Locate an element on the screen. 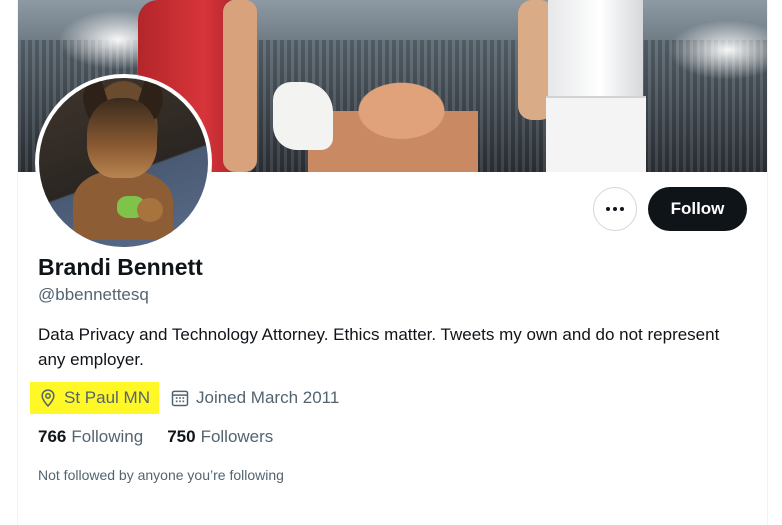 Image resolution: width=782 pixels, height=525 pixels. banner-player-celebrating is located at coordinates (393, 121).